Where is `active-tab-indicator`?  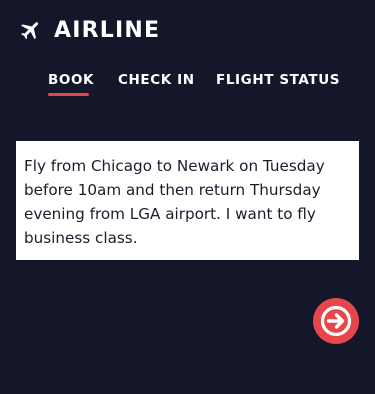
active-tab-indicator is located at coordinates (68, 94).